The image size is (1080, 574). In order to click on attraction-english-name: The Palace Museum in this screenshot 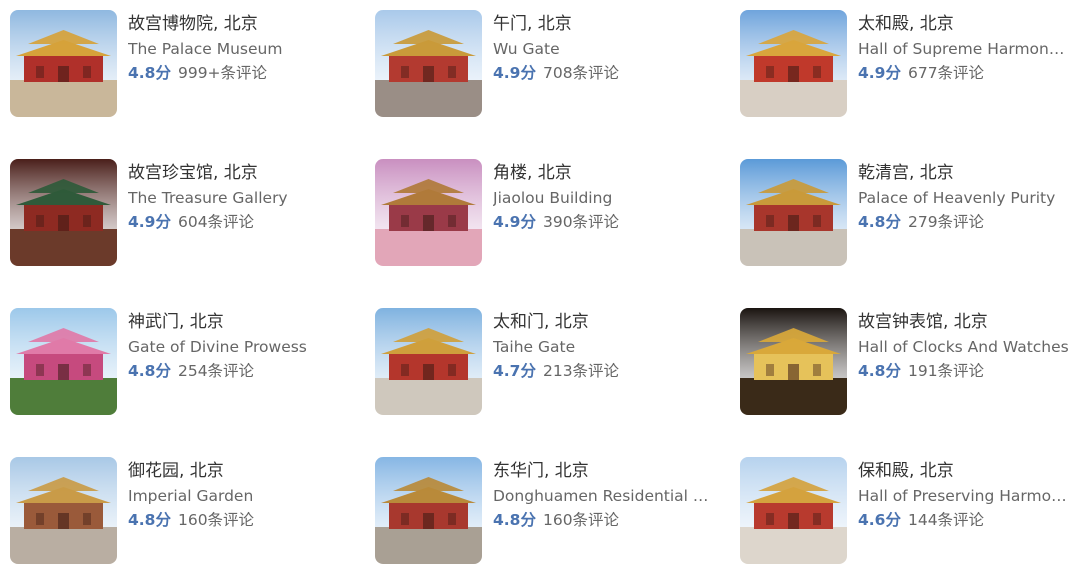, I will do `click(205, 49)`.